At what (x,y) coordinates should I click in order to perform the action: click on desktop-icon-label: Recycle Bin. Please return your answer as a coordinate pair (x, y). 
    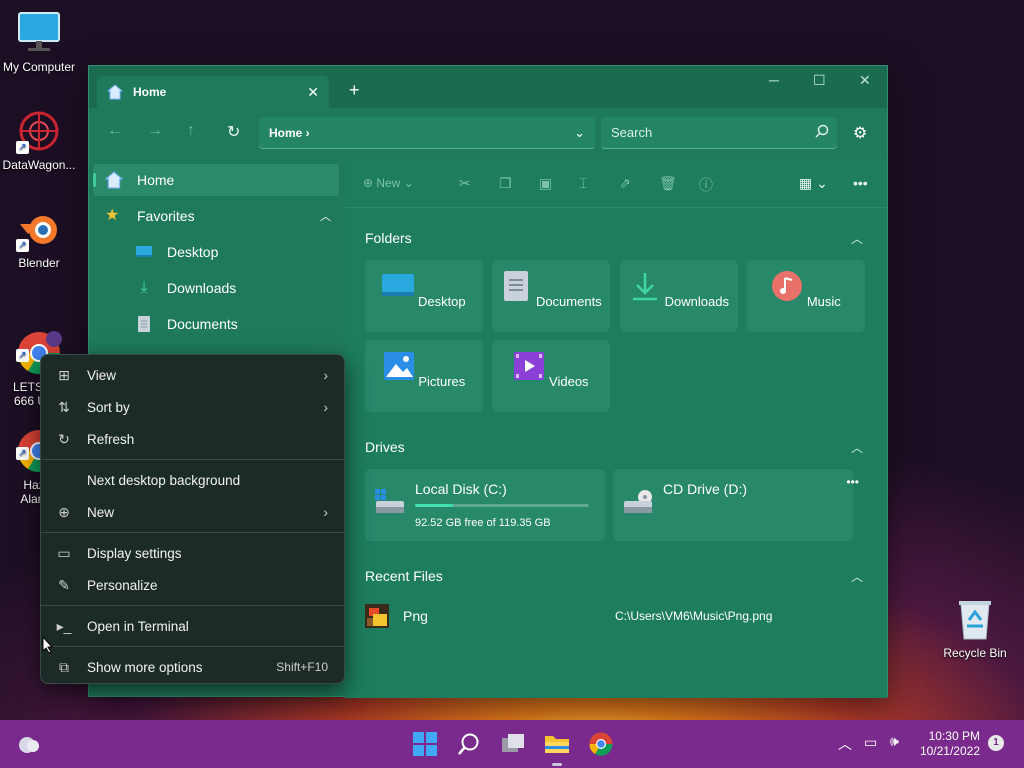
    Looking at the image, I should click on (975, 653).